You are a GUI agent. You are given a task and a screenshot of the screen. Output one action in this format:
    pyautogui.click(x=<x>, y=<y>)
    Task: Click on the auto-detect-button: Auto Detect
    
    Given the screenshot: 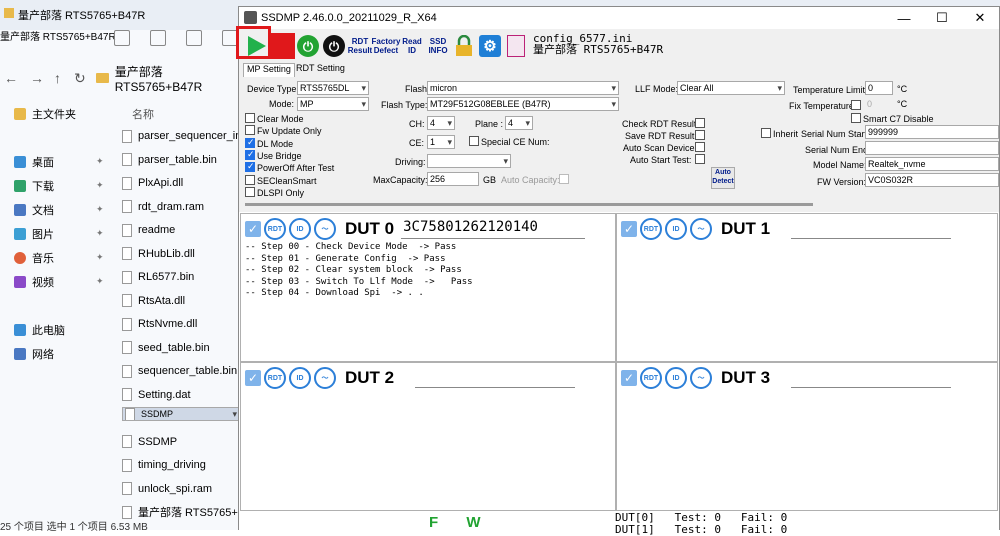 What is the action you would take?
    pyautogui.click(x=723, y=178)
    